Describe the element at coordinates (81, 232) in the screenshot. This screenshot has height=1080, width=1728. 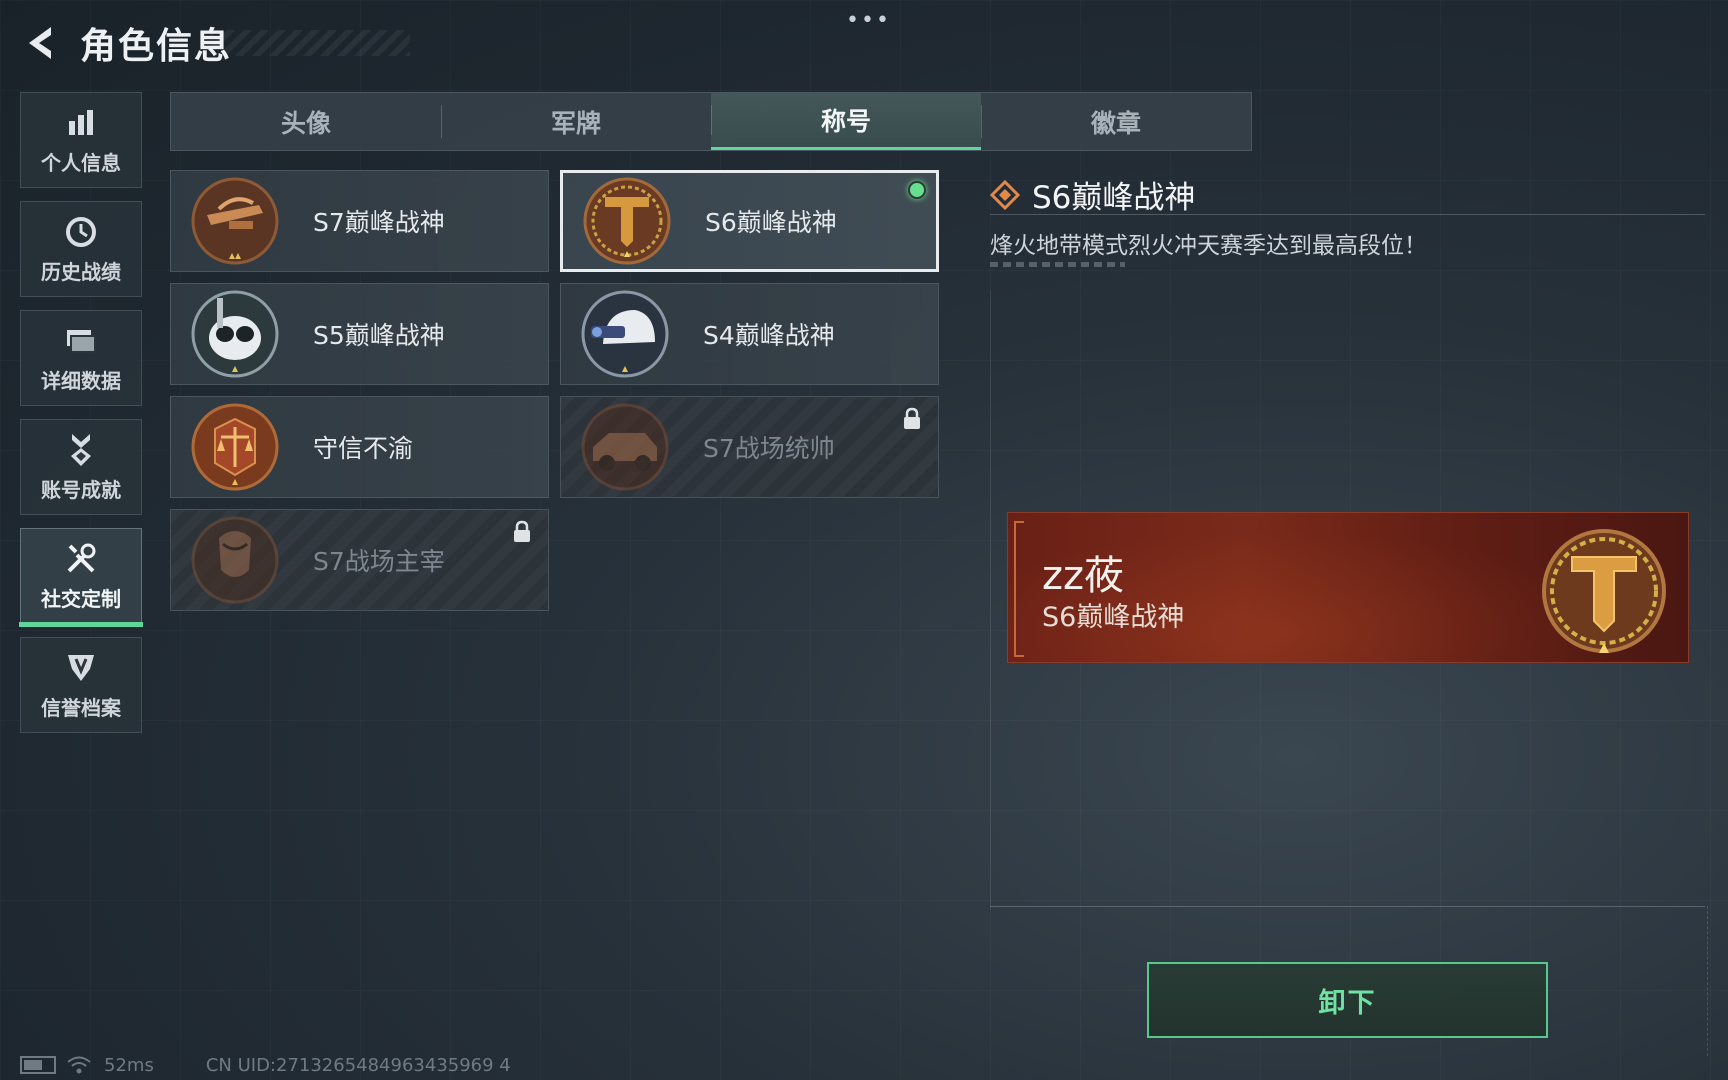
I see `history-clock-icon` at that location.